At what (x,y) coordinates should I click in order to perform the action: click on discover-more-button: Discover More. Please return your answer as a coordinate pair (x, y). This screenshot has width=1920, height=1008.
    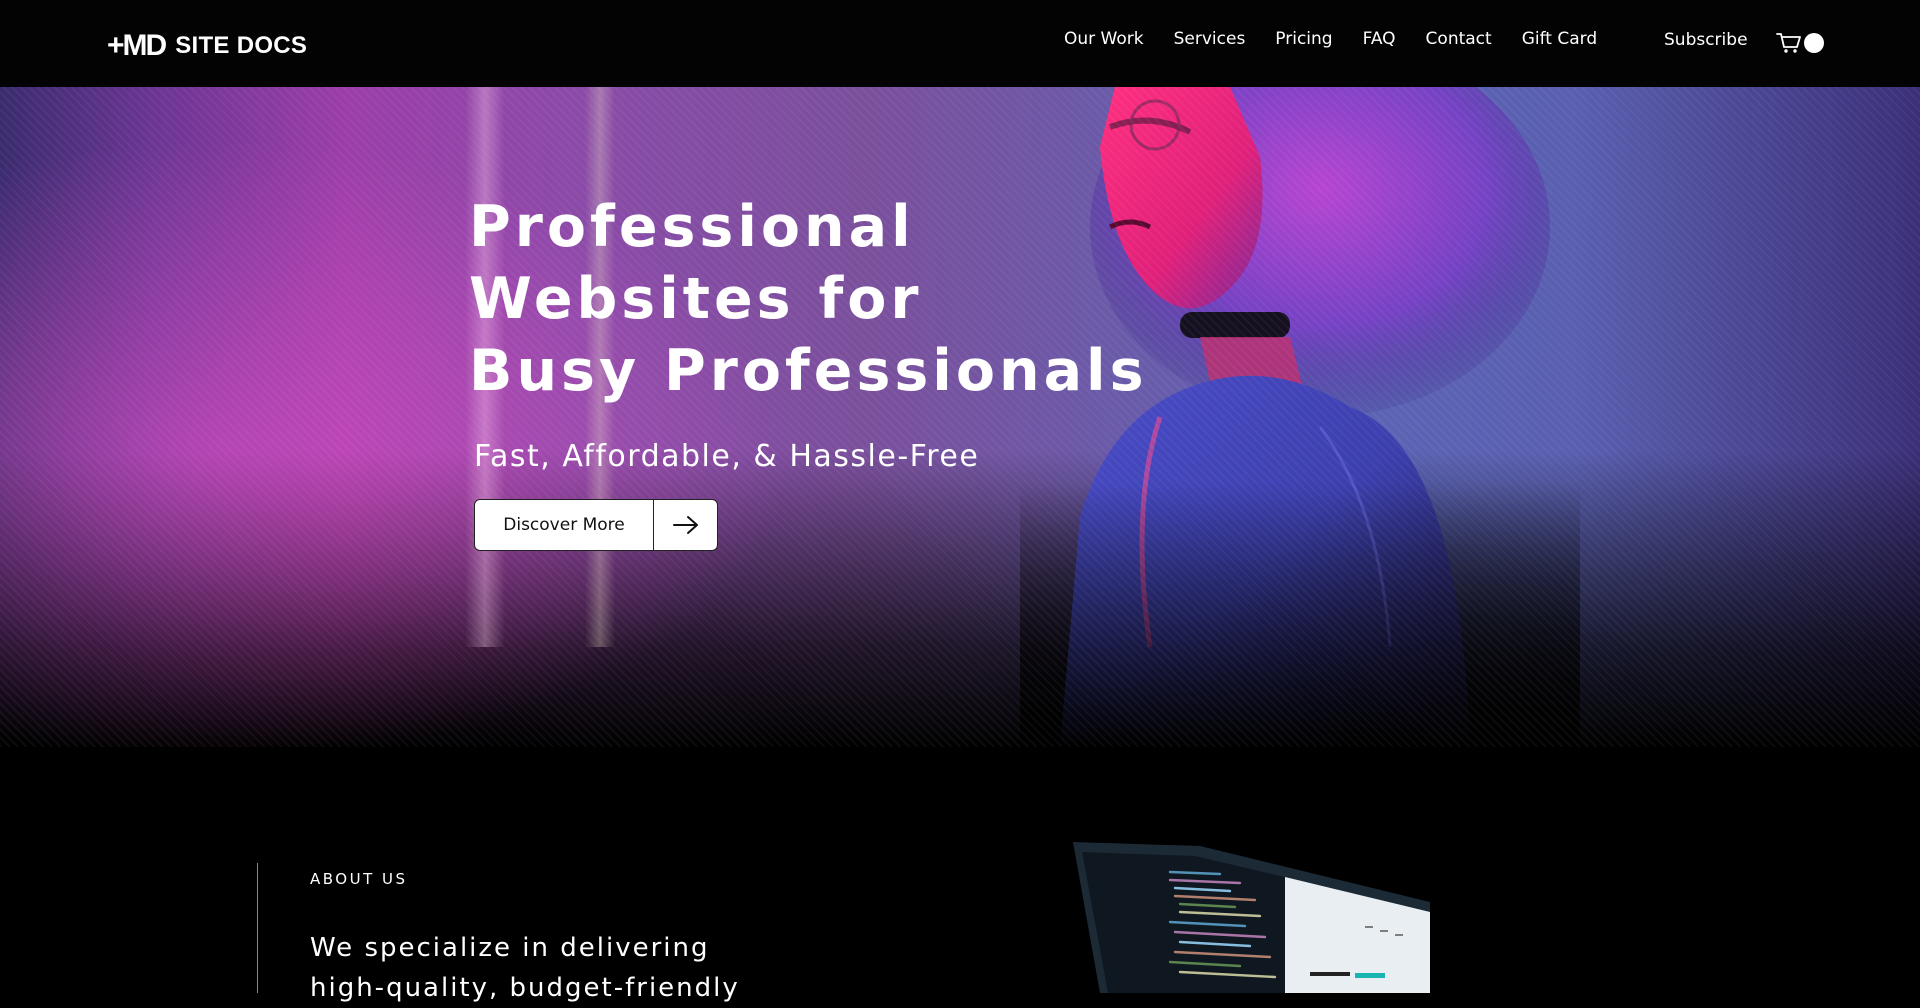
    Looking at the image, I should click on (596, 525).